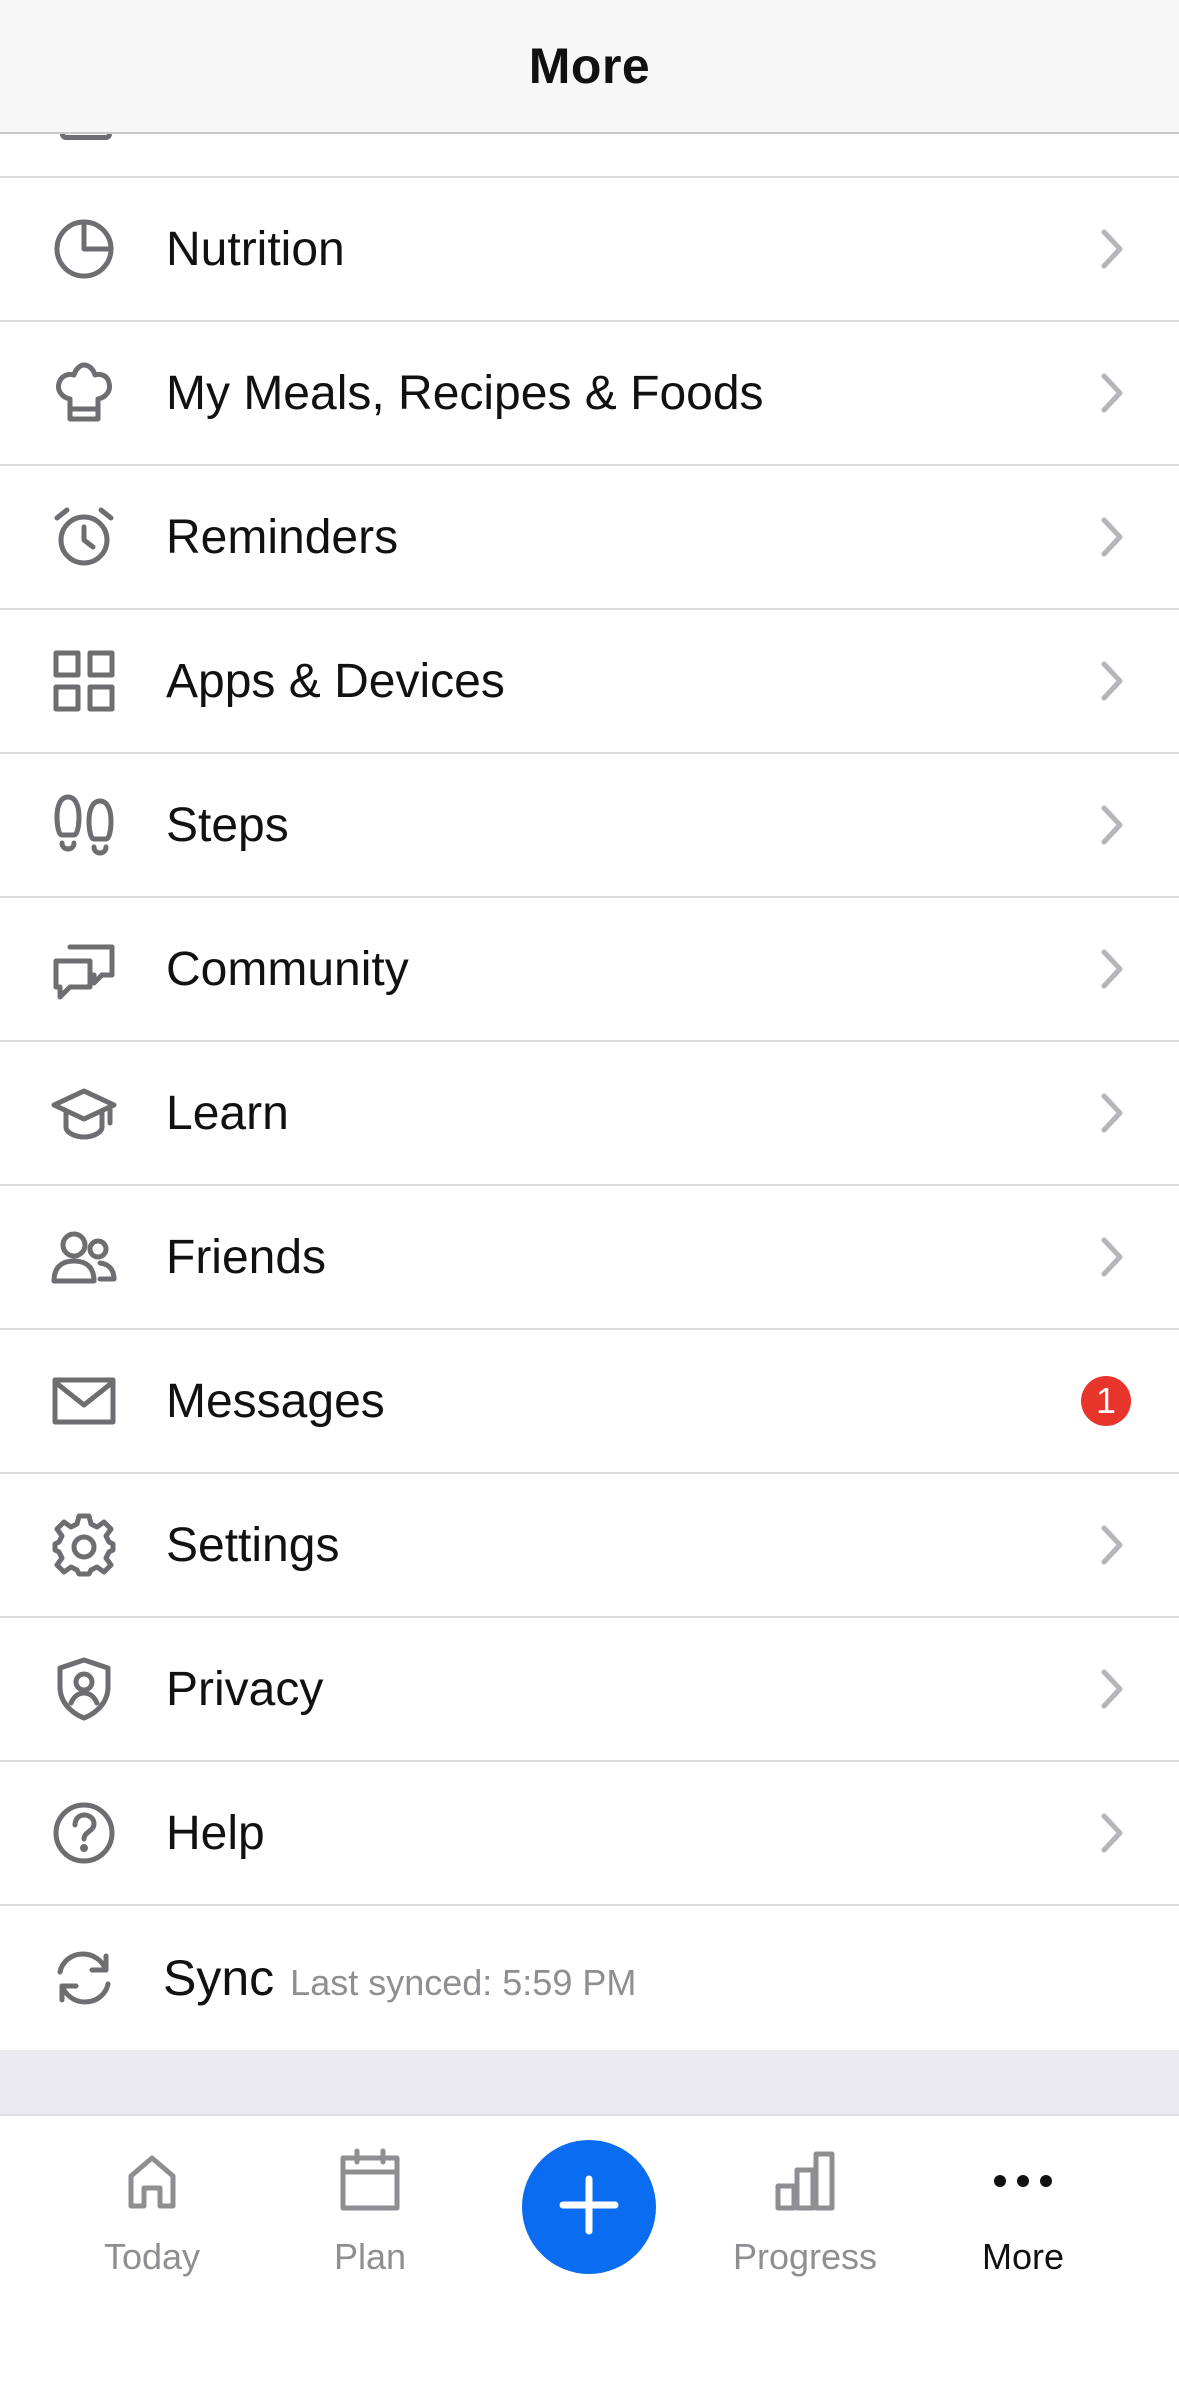  Describe the element at coordinates (255, 249) in the screenshot. I see `menu-item-label: Nutrition` at that location.